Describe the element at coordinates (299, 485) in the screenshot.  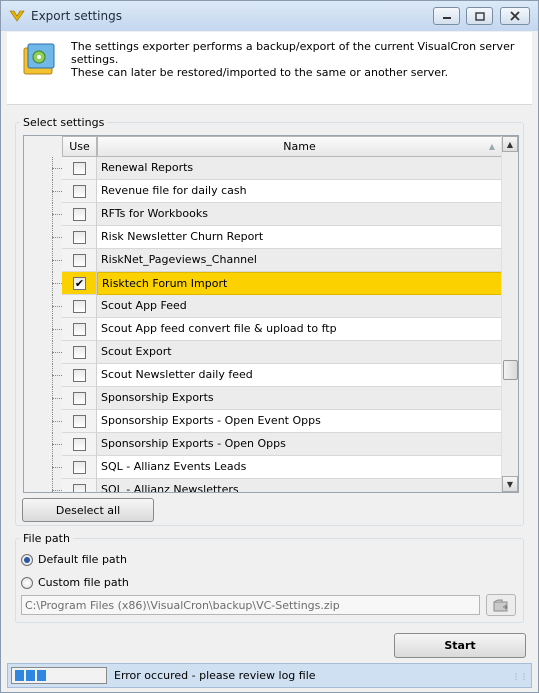
I see `setting-name: SQL - Allianz Newsletters` at that location.